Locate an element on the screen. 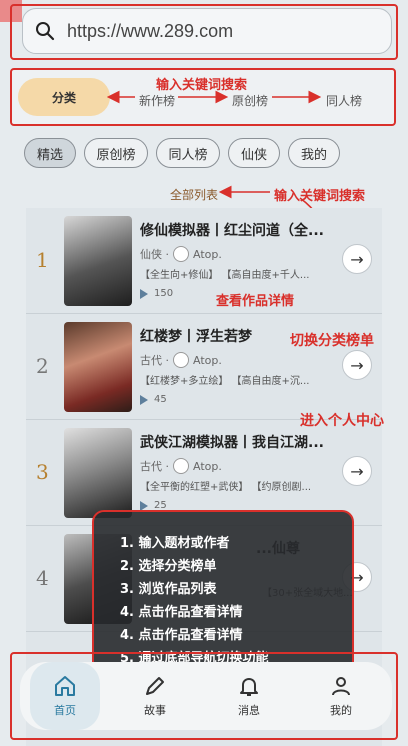 The height and width of the screenshot is (746, 408). play-count: 150 is located at coordinates (156, 293).